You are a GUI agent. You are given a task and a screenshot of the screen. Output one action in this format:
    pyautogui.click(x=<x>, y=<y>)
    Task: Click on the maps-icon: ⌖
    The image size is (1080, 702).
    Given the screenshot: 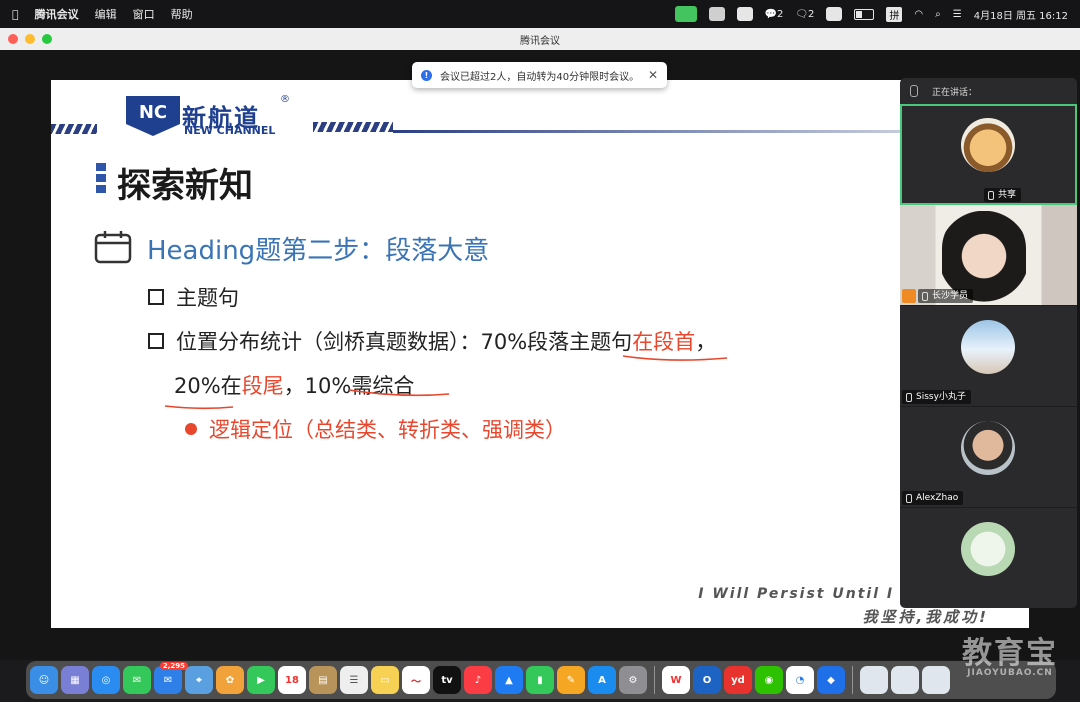 What is the action you would take?
    pyautogui.click(x=199, y=680)
    